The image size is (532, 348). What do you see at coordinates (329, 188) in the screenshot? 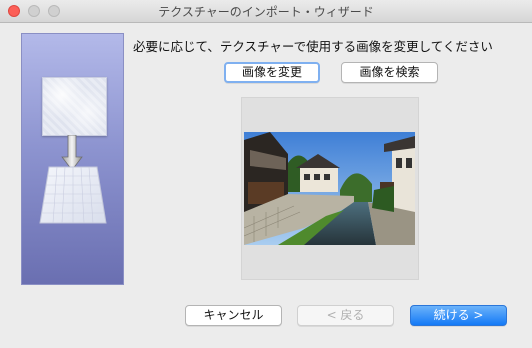
I see `texture-image-preview` at bounding box center [329, 188].